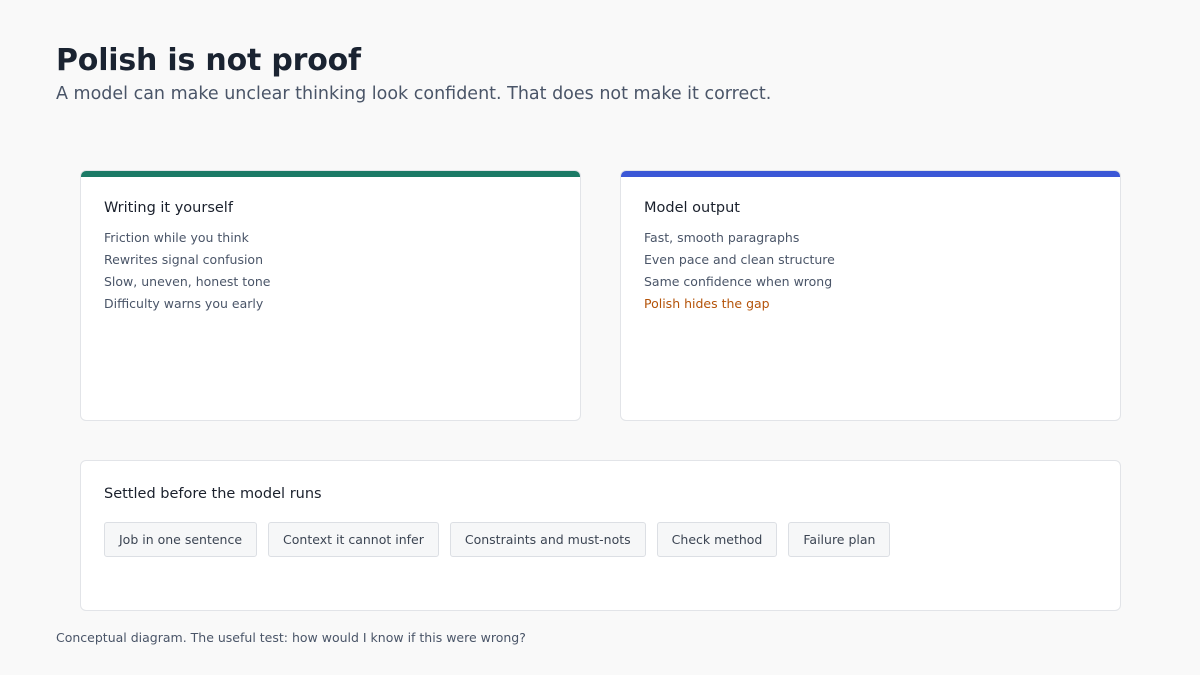  What do you see at coordinates (692, 208) in the screenshot?
I see `card-title: Model output` at bounding box center [692, 208].